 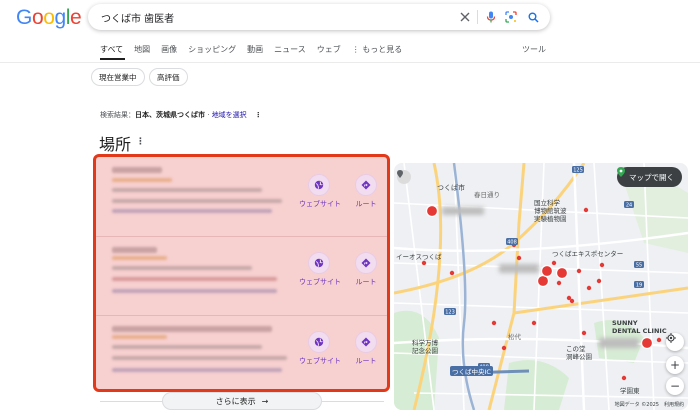 I want to click on zoom-out-button: −, so click(x=675, y=386).